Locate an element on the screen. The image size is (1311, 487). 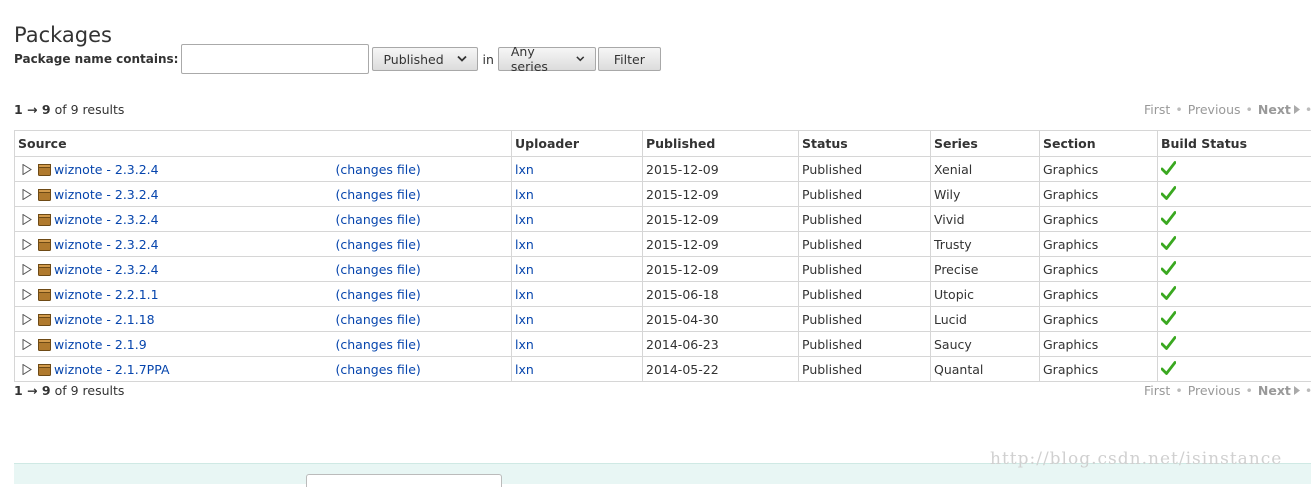
header-status: Status is located at coordinates (865, 144).